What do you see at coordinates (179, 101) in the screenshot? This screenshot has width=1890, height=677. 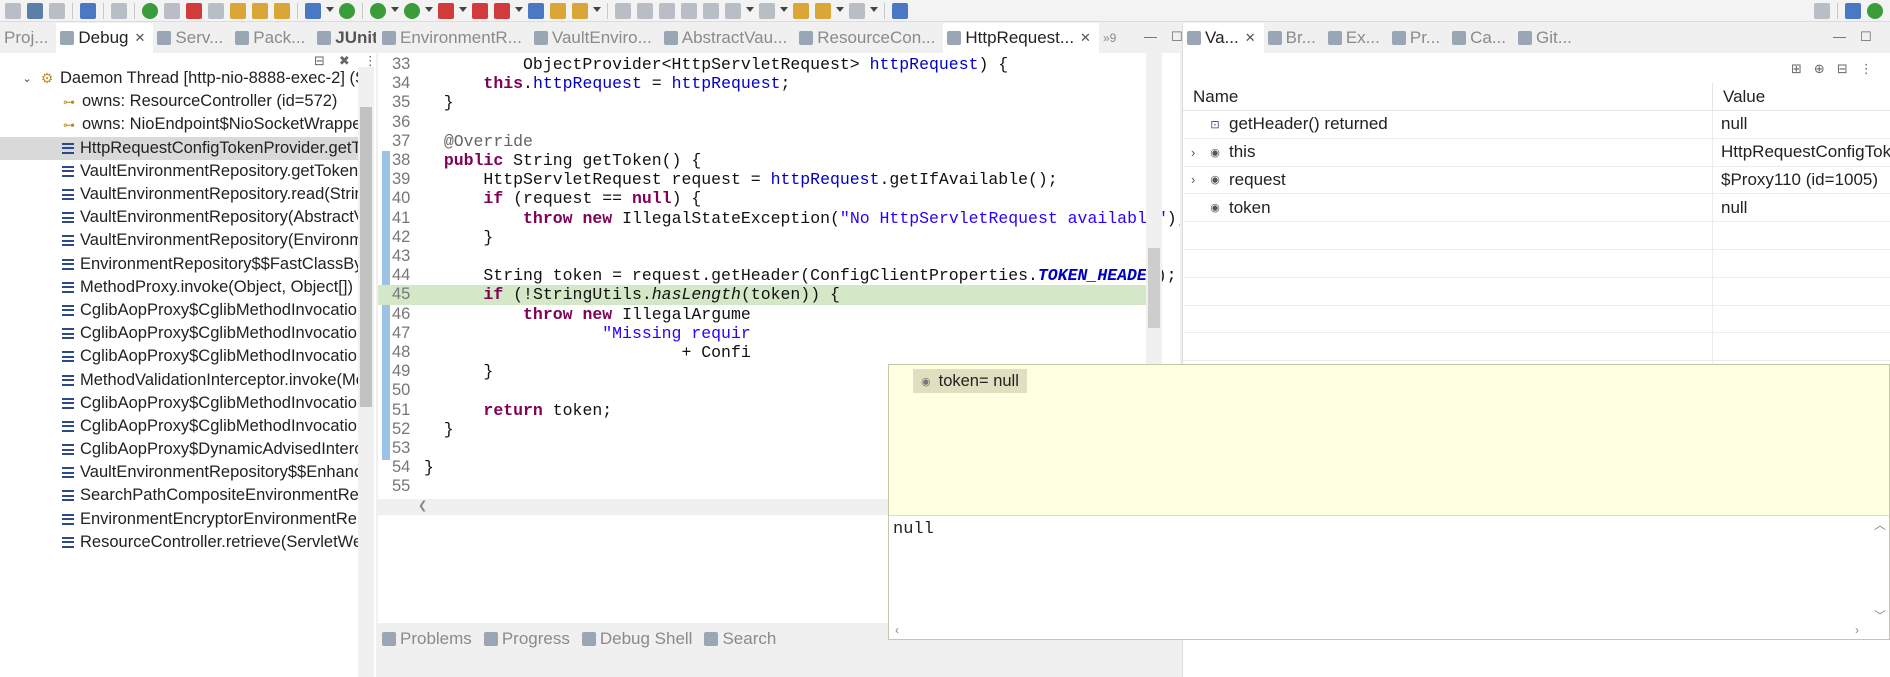 I see `stack-frame-row: ⊶ owns: ResourceController (id=572)` at bounding box center [179, 101].